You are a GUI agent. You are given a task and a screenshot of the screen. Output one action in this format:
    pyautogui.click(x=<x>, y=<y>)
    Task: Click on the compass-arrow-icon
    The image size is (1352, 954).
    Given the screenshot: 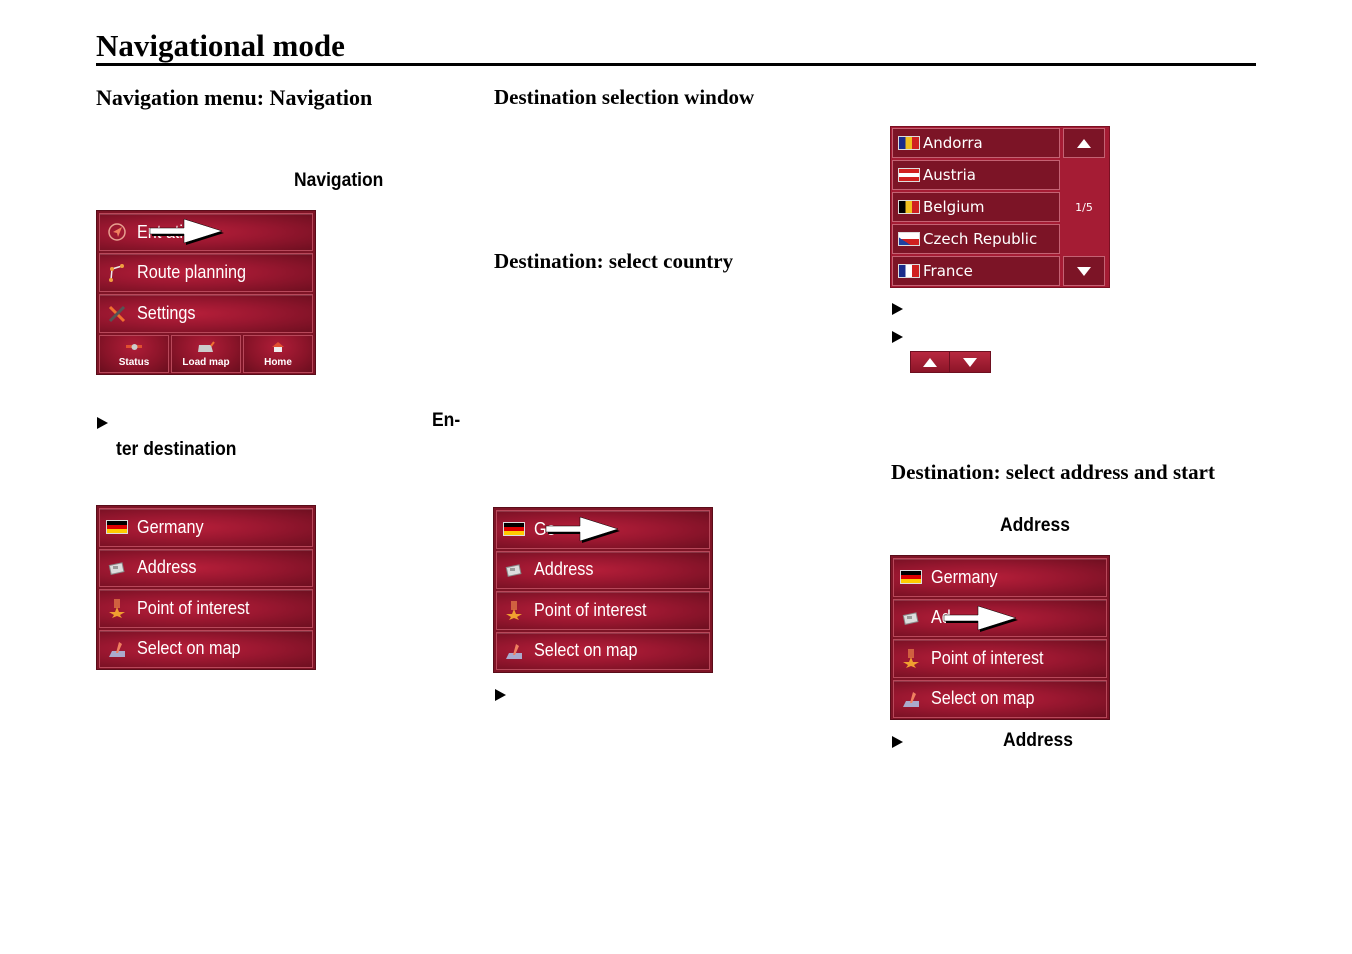 What is the action you would take?
    pyautogui.click(x=117, y=232)
    